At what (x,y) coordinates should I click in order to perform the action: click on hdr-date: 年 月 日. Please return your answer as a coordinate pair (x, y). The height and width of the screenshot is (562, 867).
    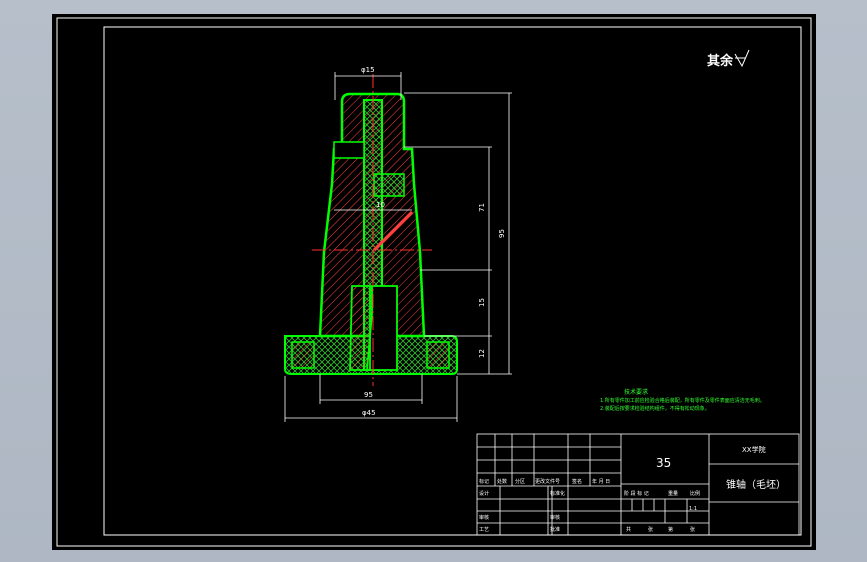
    Looking at the image, I should click on (601, 481).